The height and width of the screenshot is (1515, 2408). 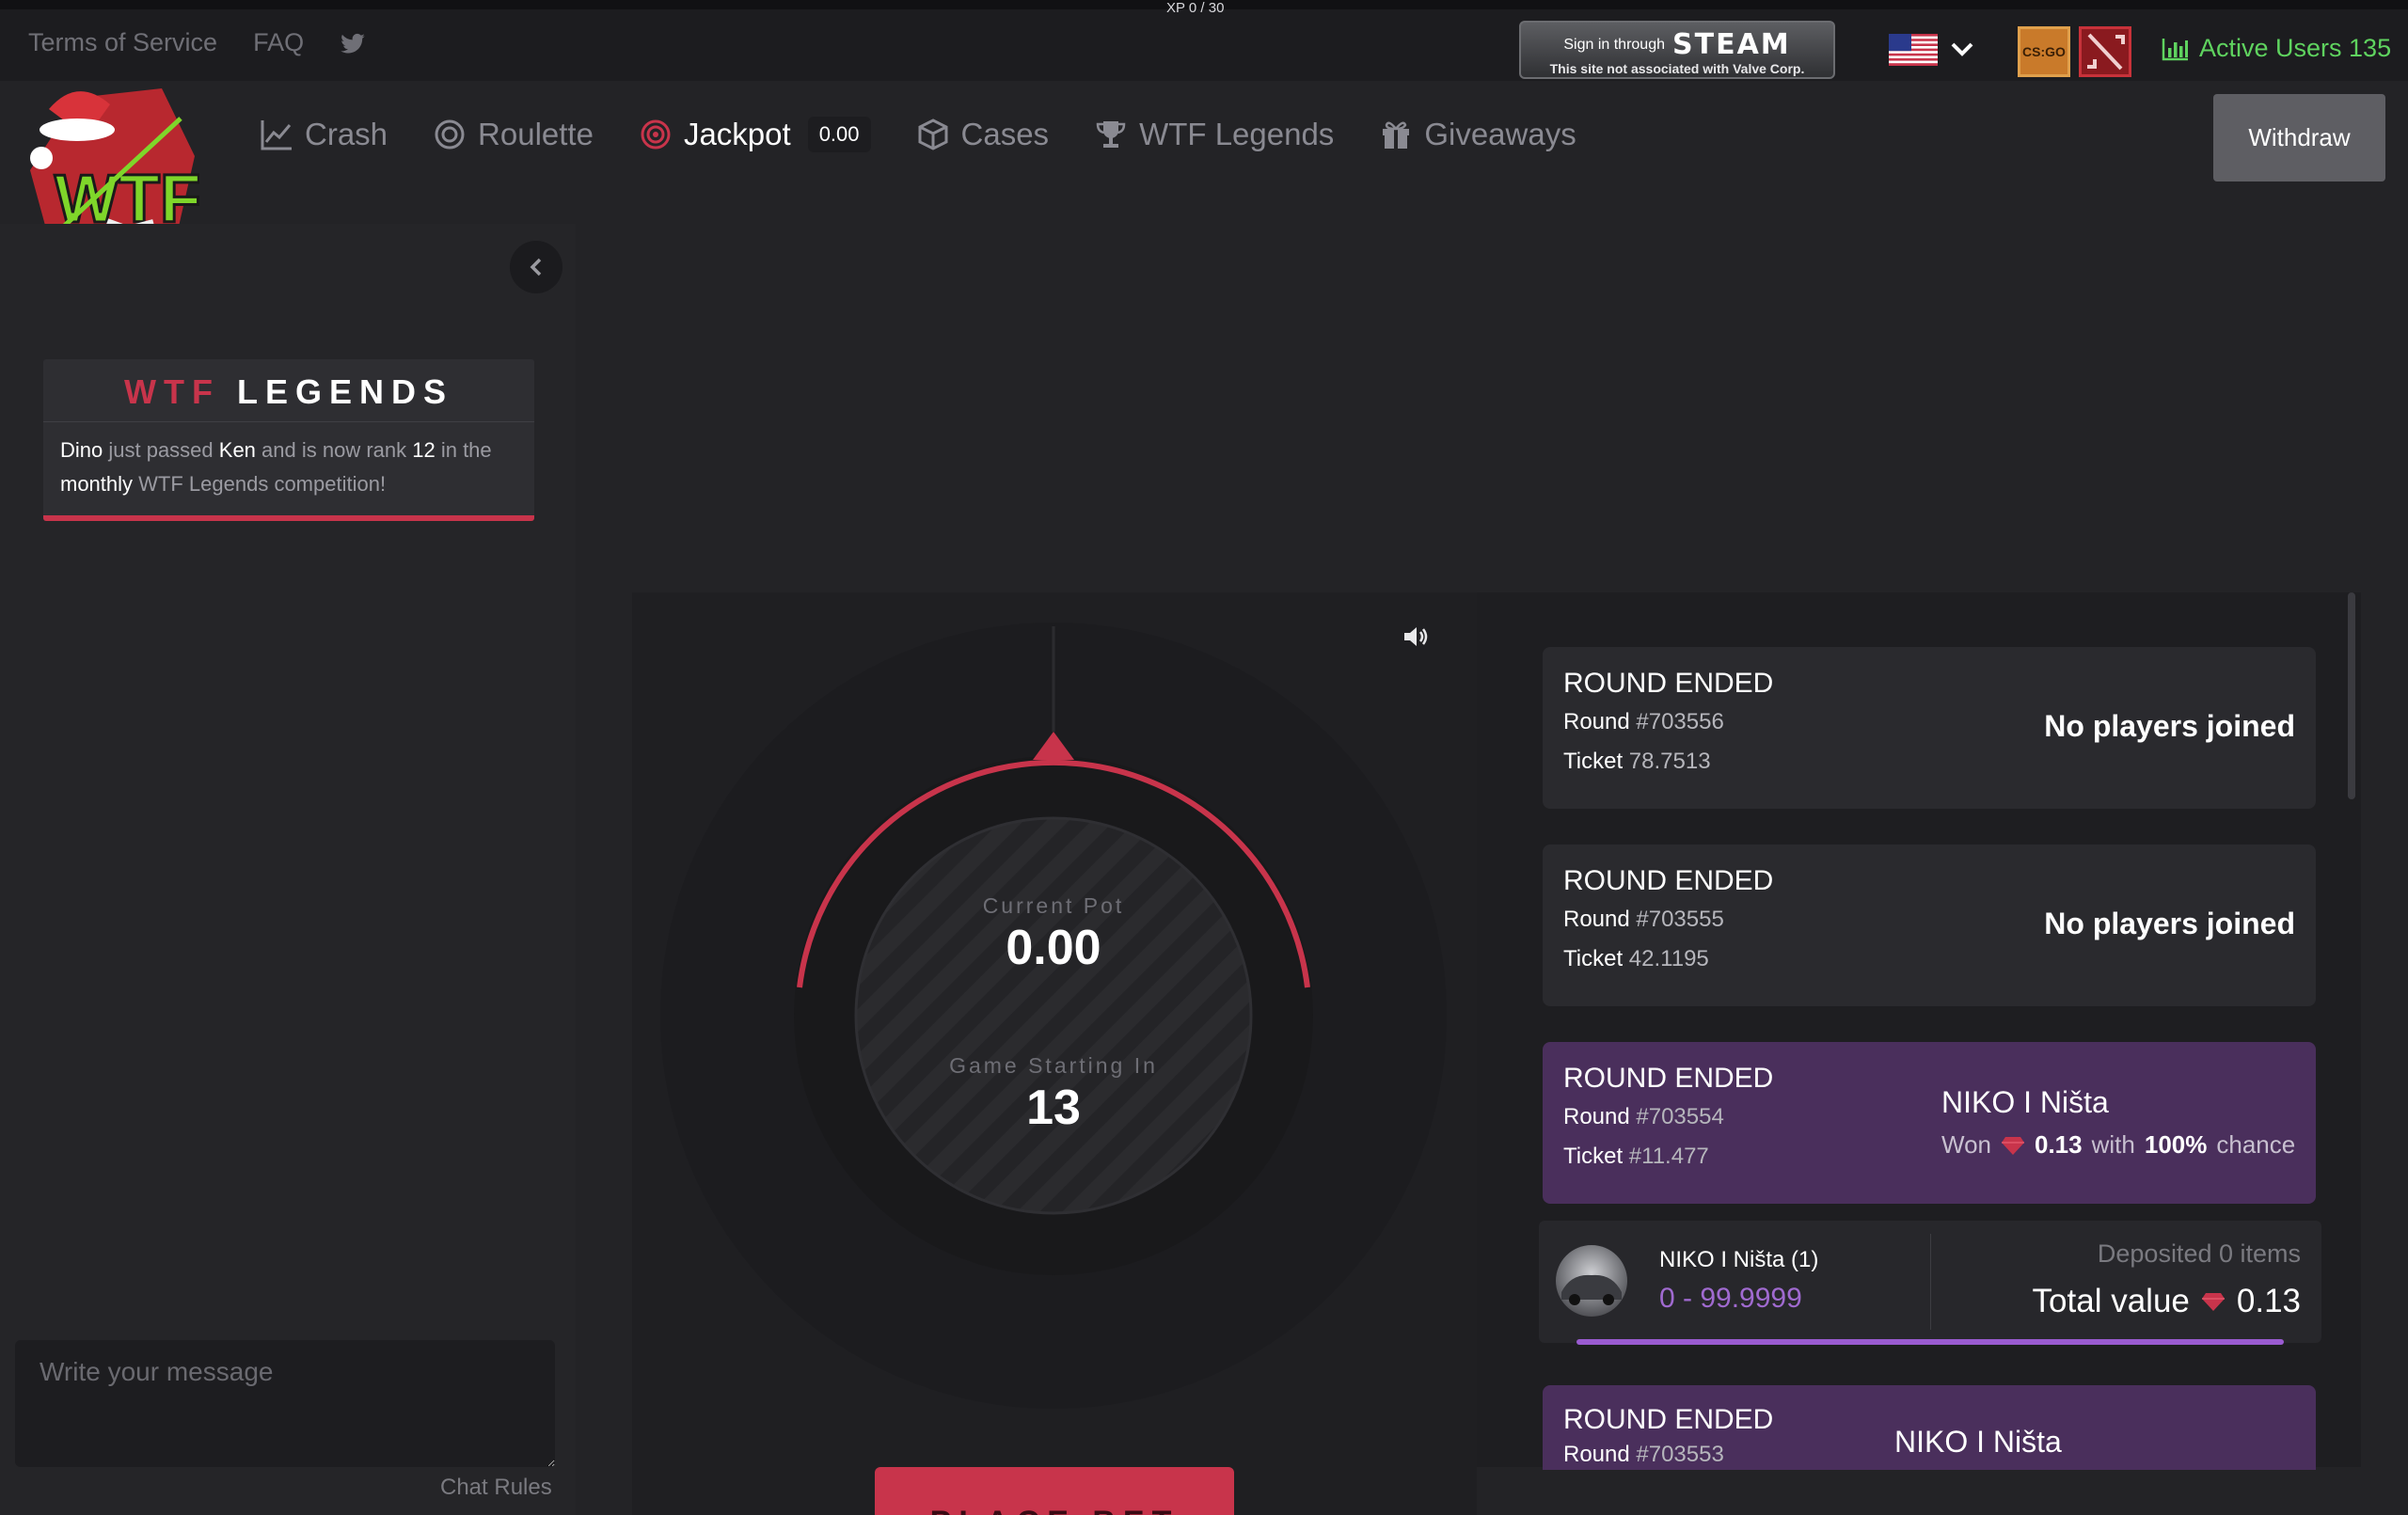 I want to click on steam-line1: Sign in through, so click(x=1614, y=44).